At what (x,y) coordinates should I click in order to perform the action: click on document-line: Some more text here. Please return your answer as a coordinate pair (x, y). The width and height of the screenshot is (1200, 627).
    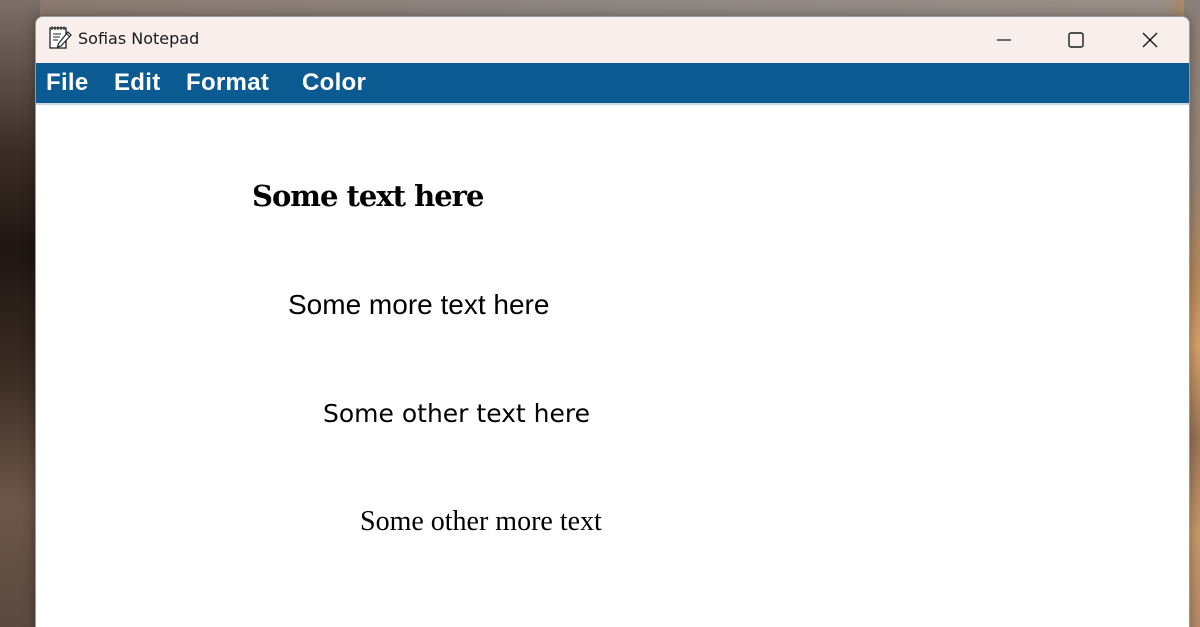
    Looking at the image, I should click on (419, 304).